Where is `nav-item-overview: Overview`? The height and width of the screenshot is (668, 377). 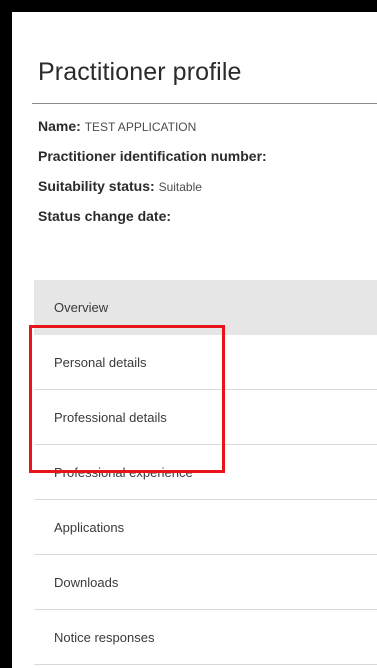 nav-item-overview: Overview is located at coordinates (205, 307).